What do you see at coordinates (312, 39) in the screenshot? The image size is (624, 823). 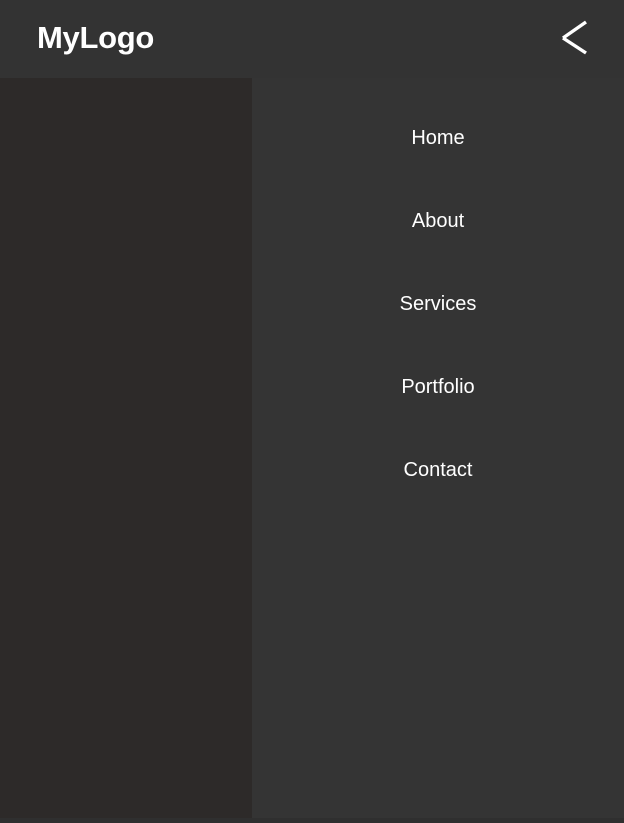 I see `site-header: MyLogo` at bounding box center [312, 39].